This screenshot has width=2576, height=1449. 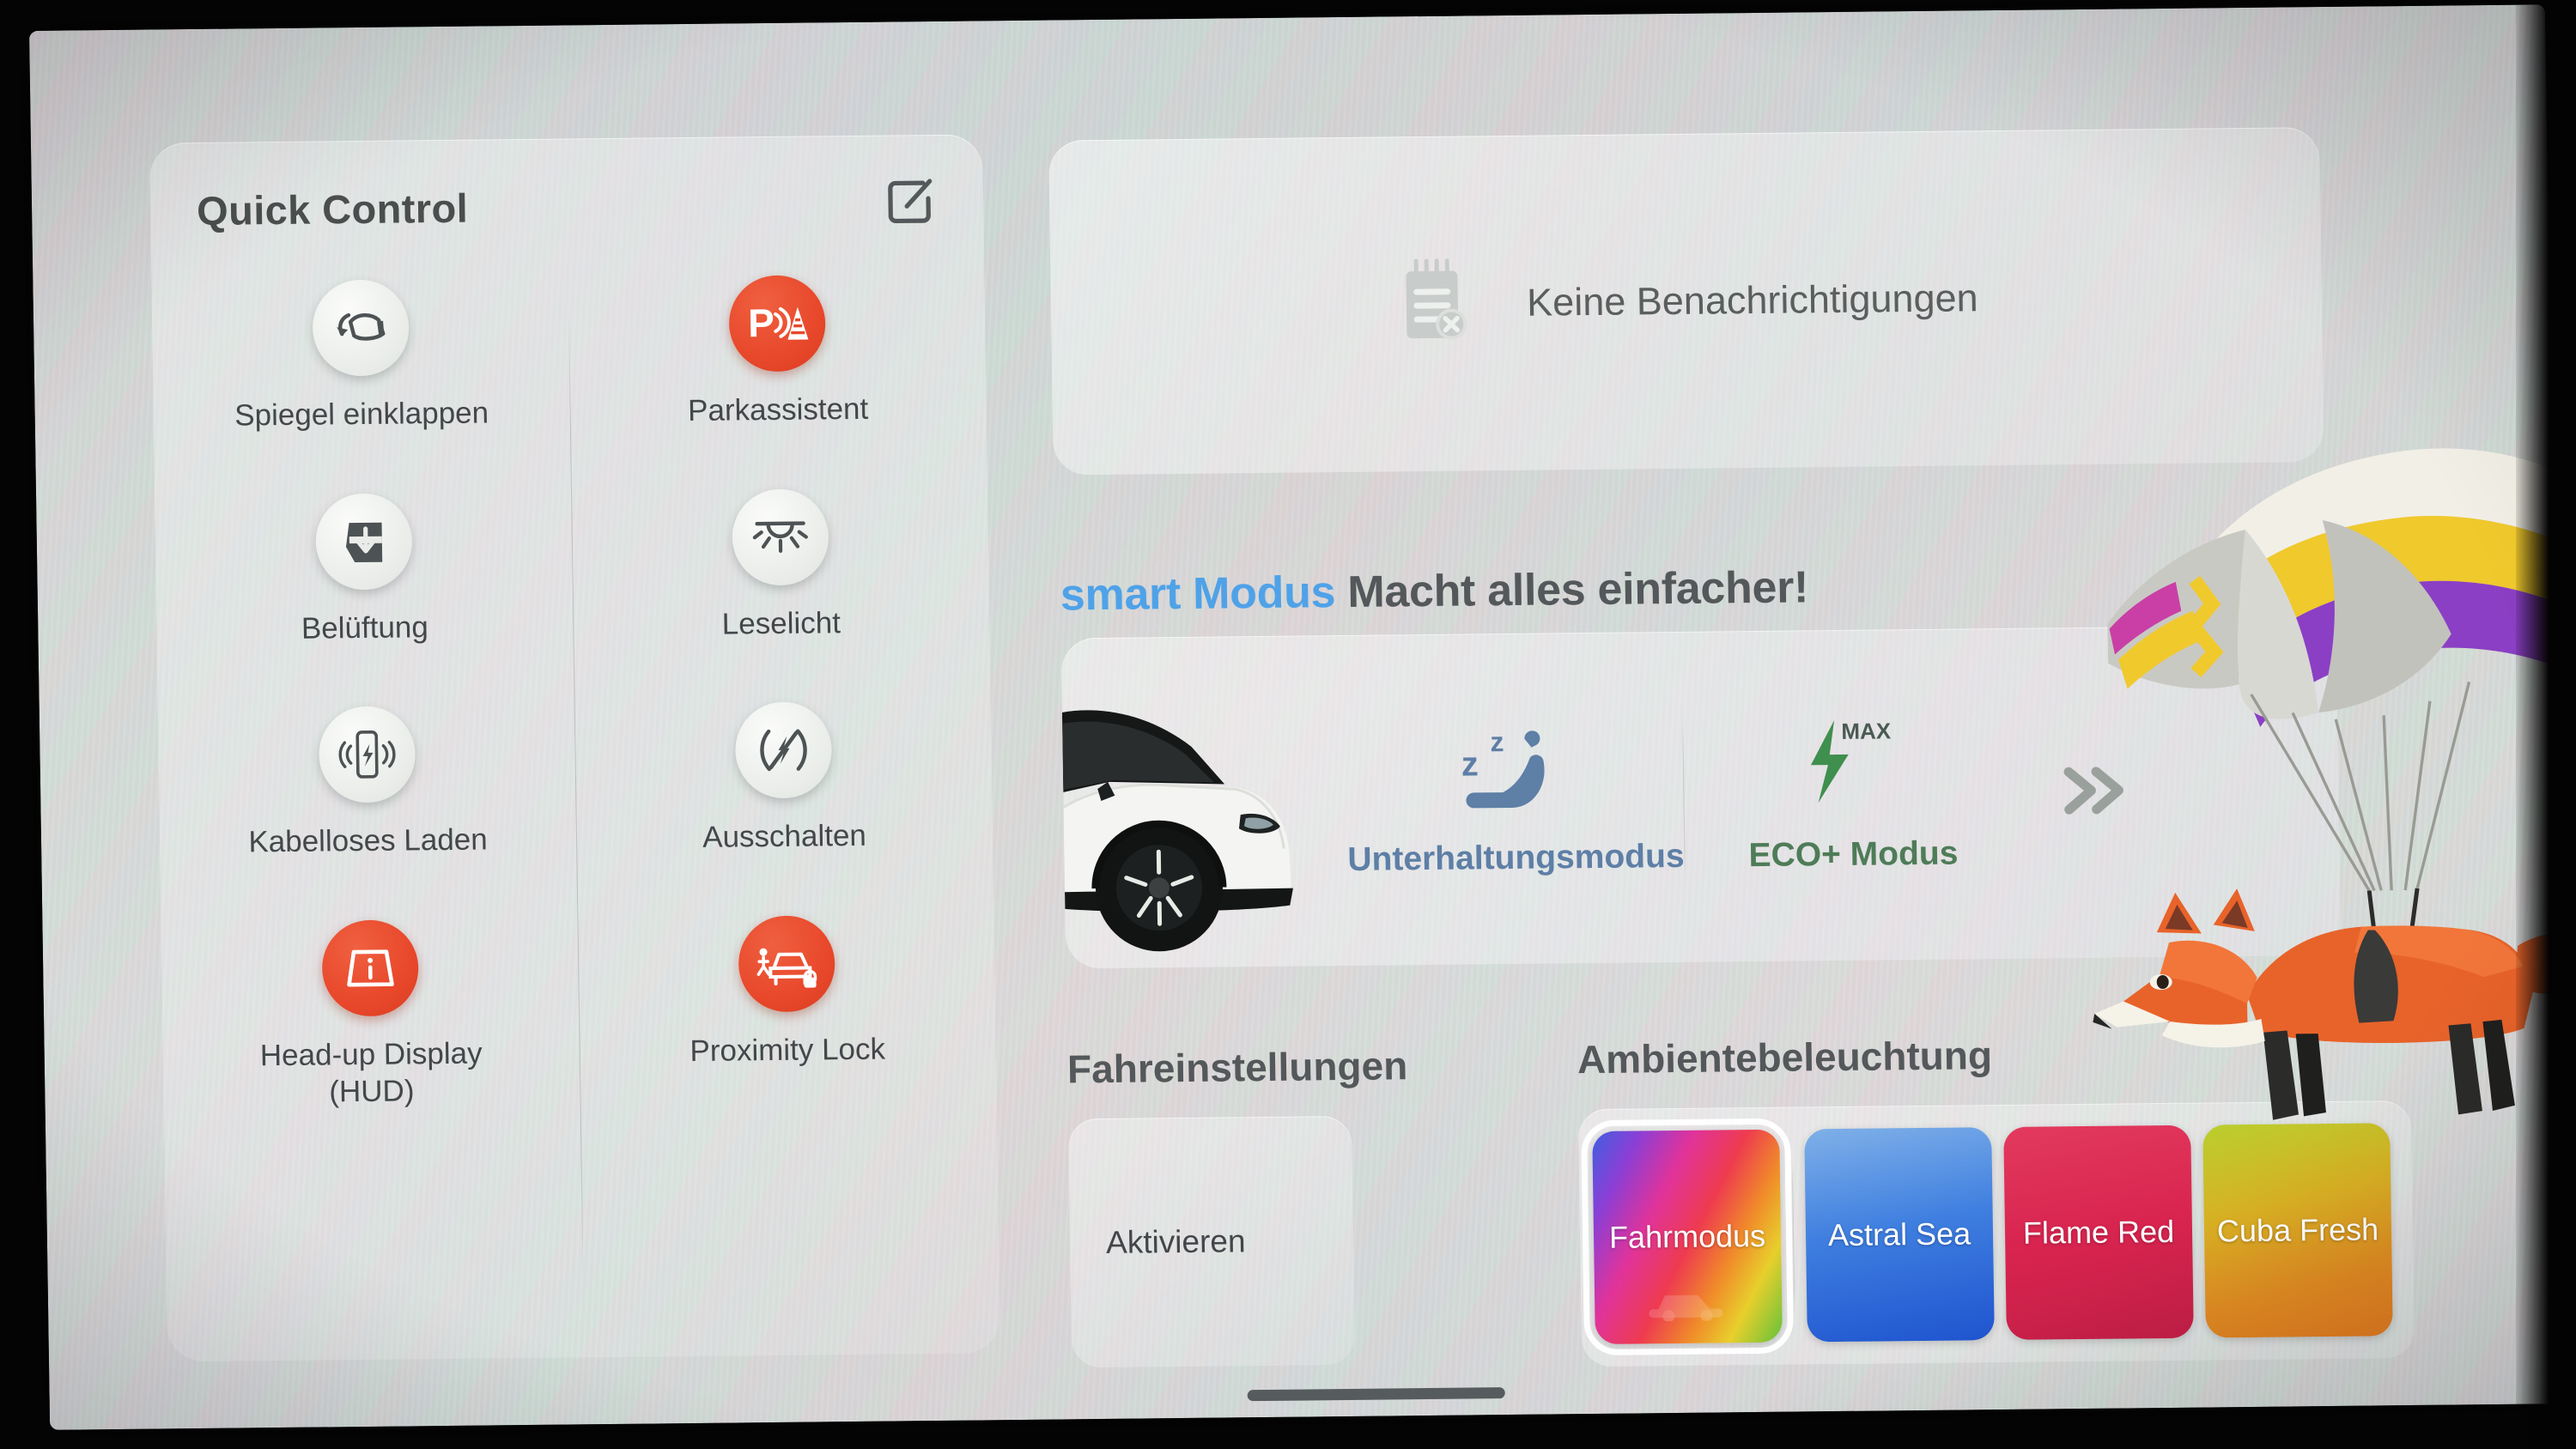 I want to click on mode-eco-plus: MAX ECO+ Modus, so click(x=1852, y=795).